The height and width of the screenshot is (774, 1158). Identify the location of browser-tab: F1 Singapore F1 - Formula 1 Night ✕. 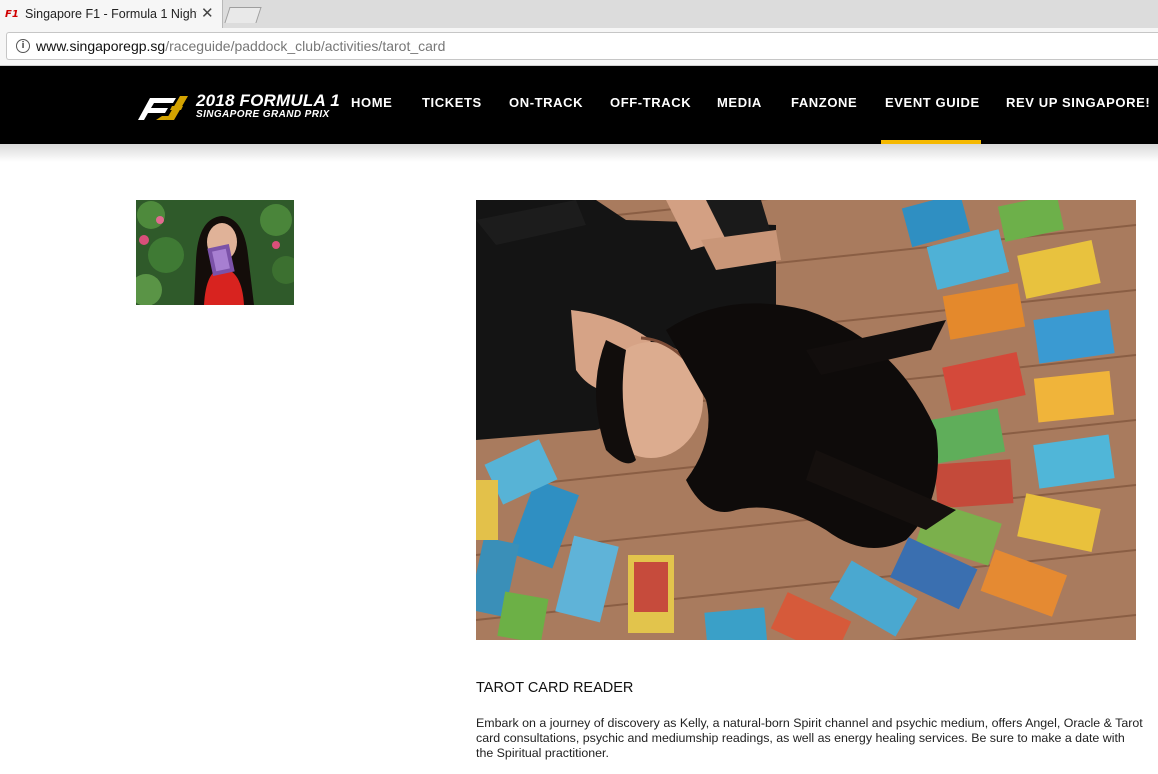
(111, 14).